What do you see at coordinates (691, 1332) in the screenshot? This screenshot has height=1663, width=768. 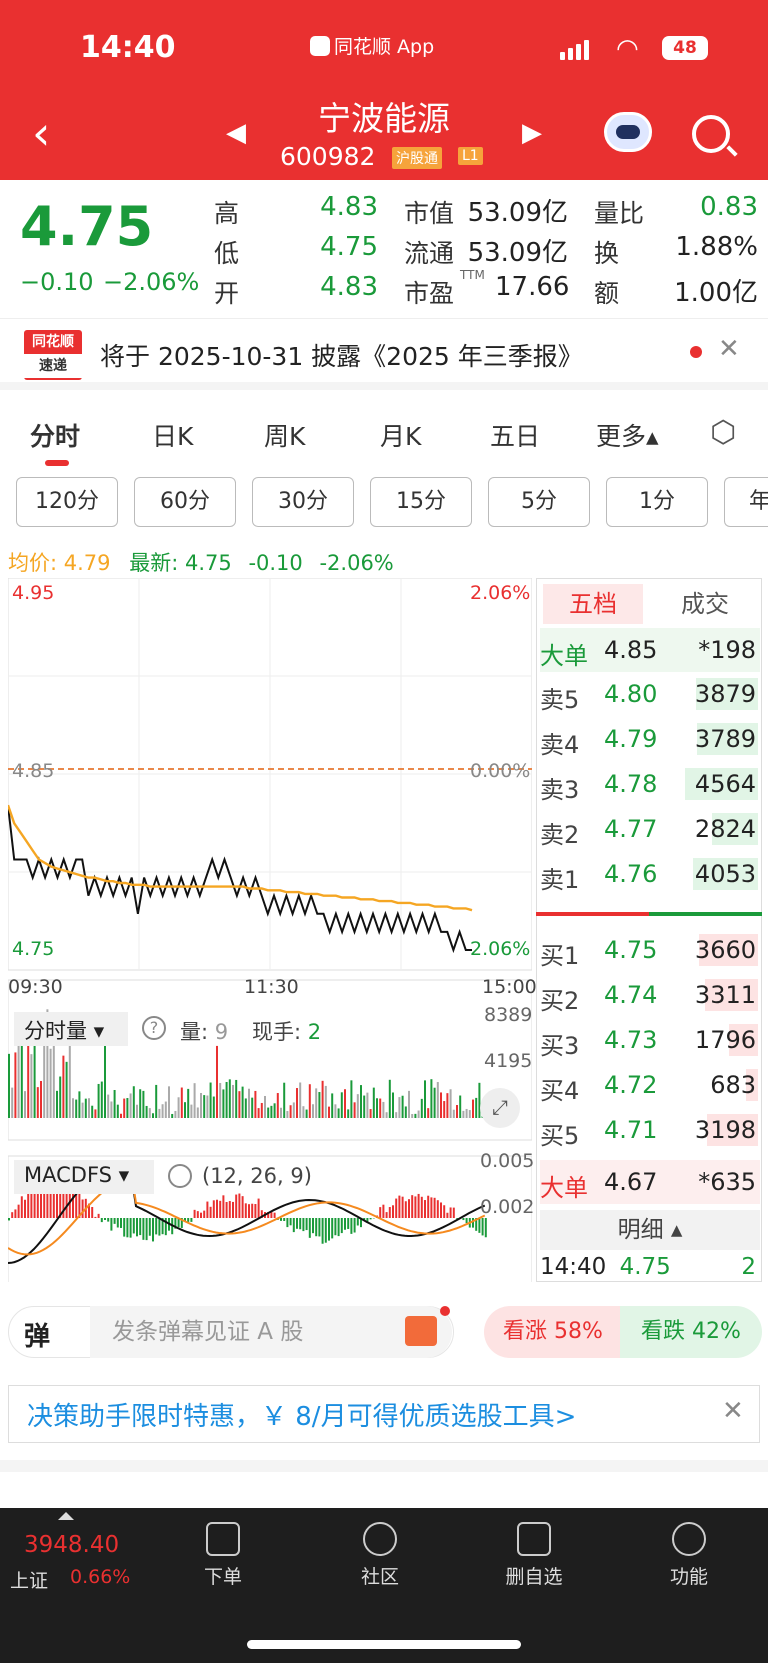 I see `vote-down-button: 看跌 42%` at bounding box center [691, 1332].